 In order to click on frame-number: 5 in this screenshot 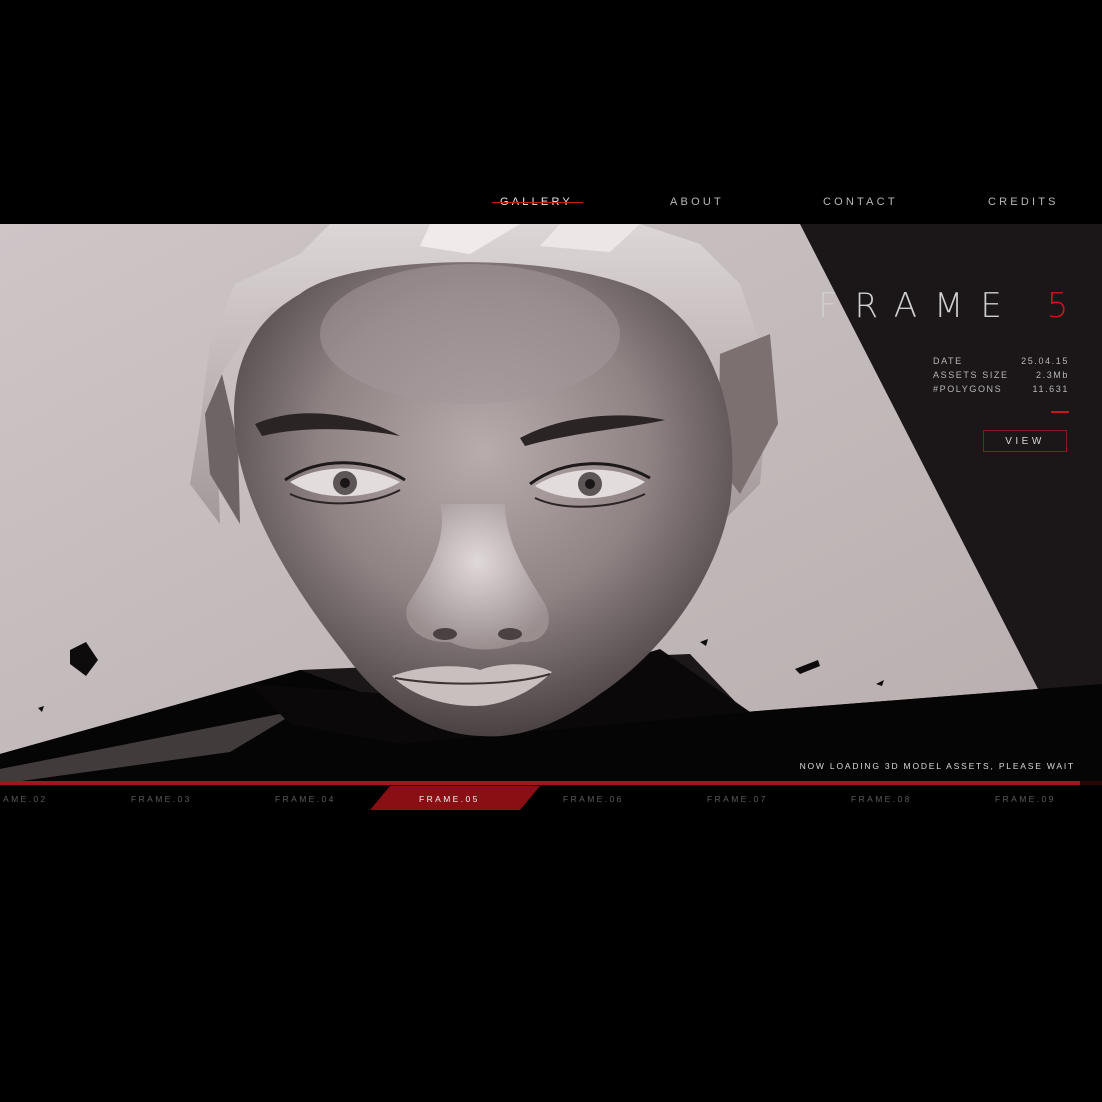, I will do `click(1057, 306)`.